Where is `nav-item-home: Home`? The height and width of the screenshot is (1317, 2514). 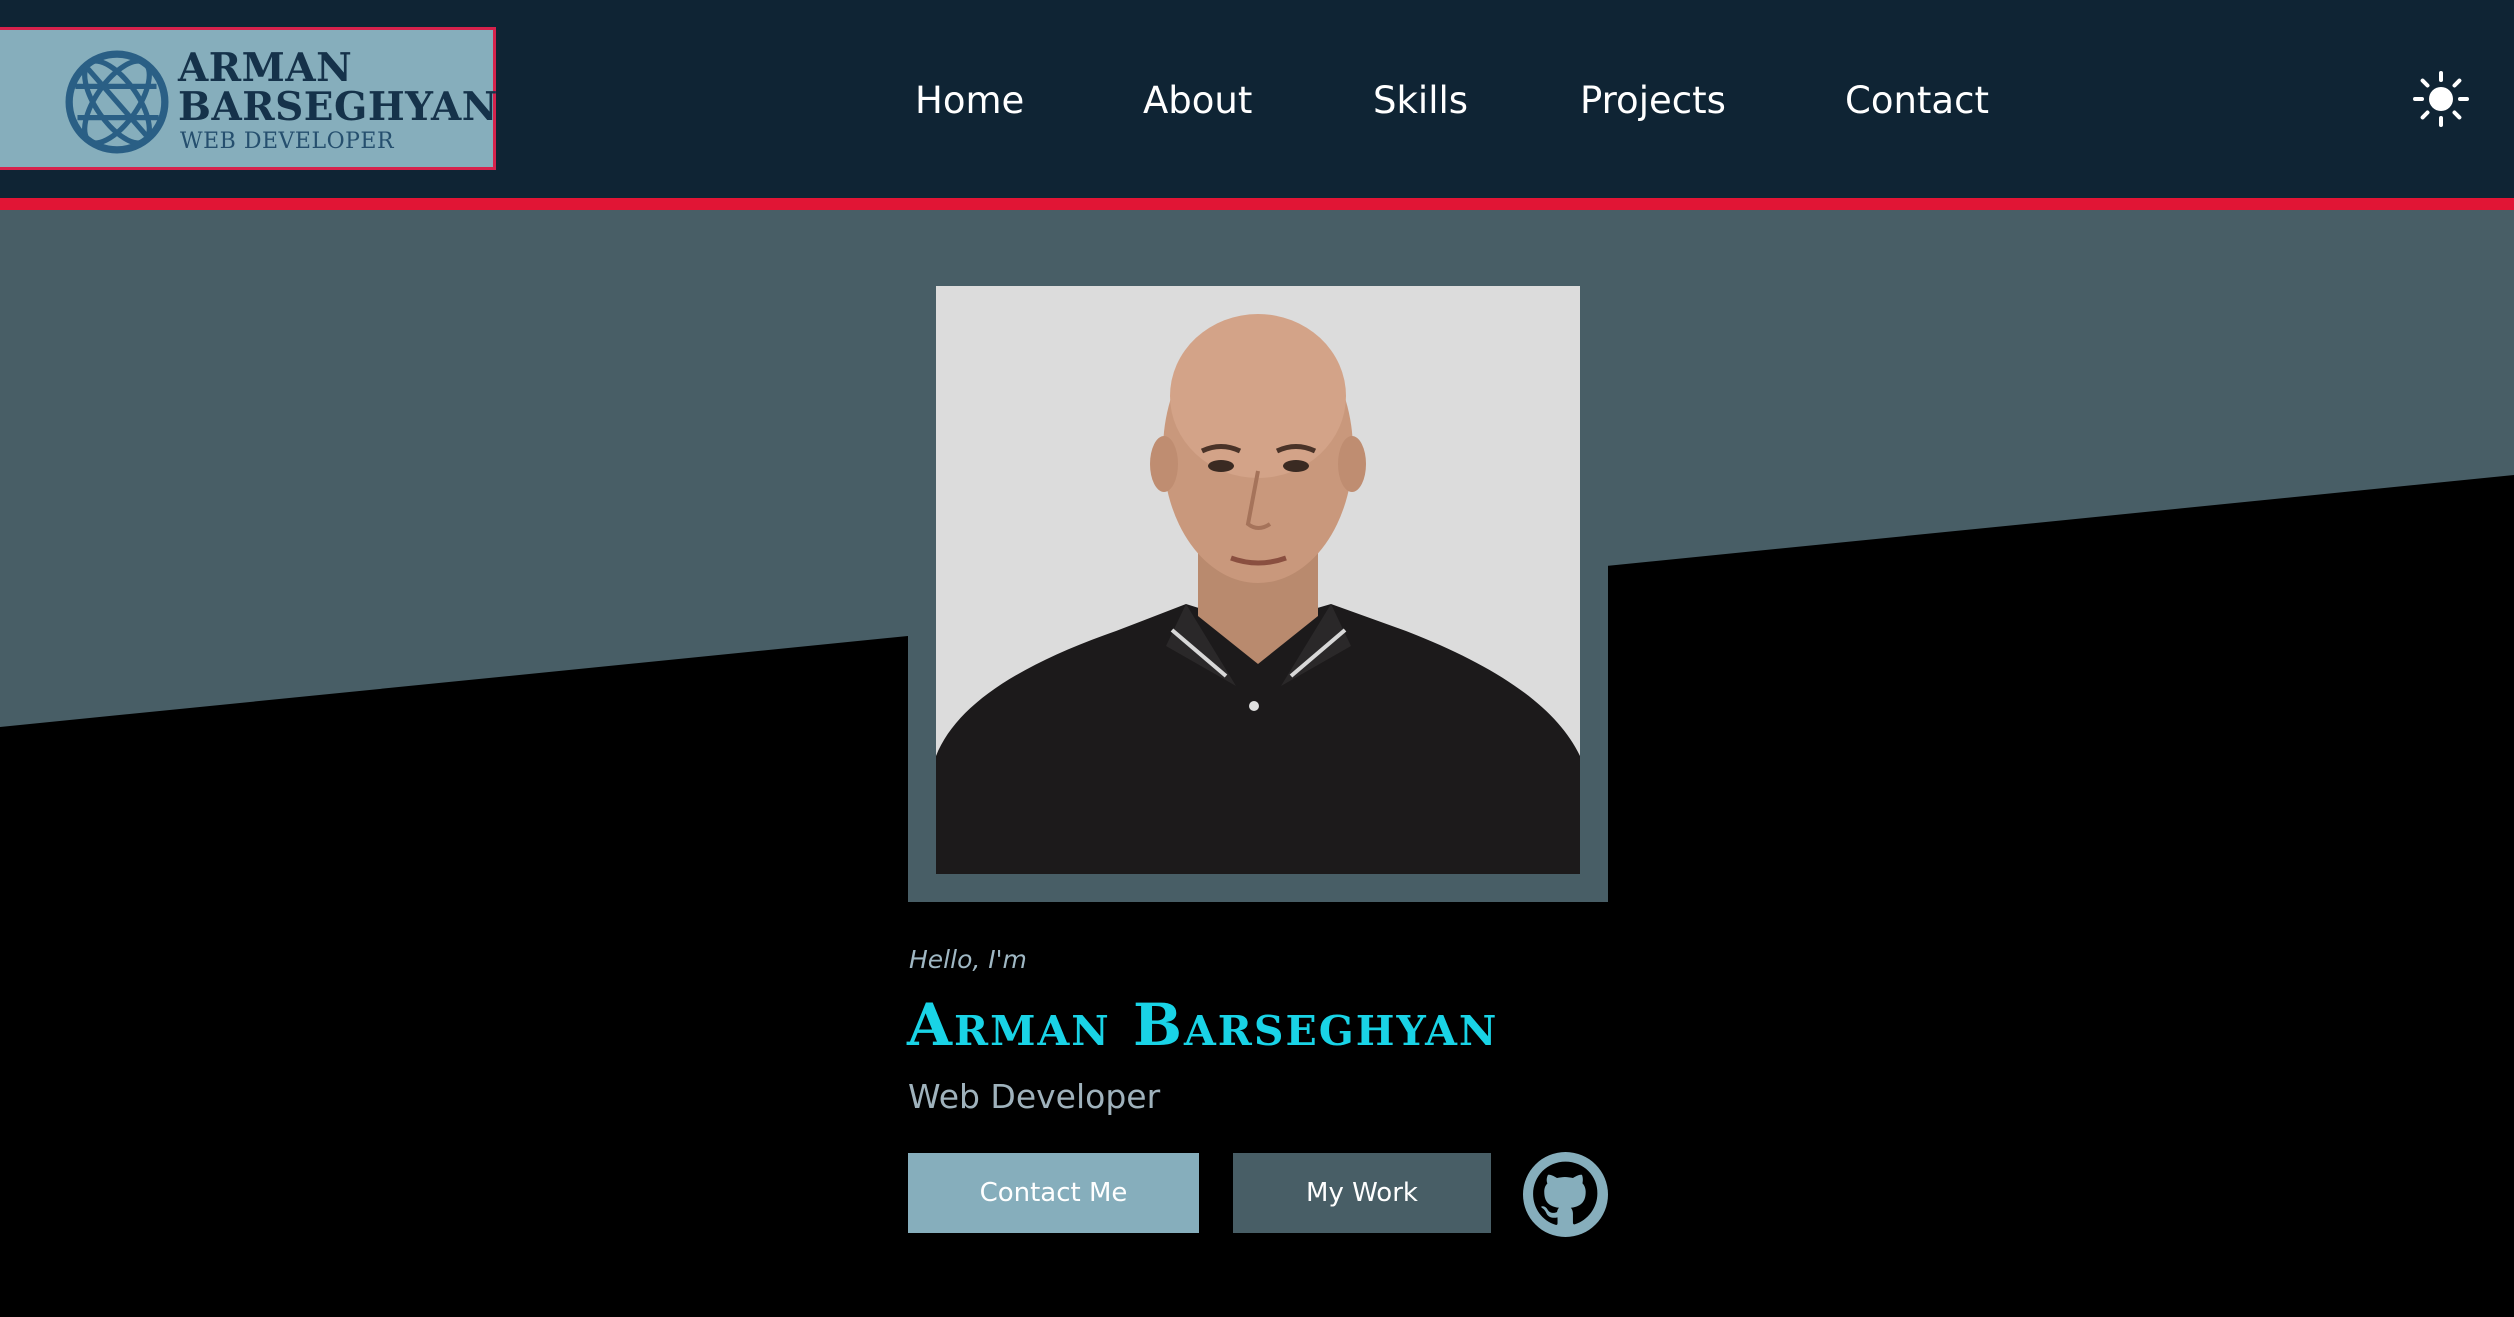
nav-item-home: Home is located at coordinates (969, 101).